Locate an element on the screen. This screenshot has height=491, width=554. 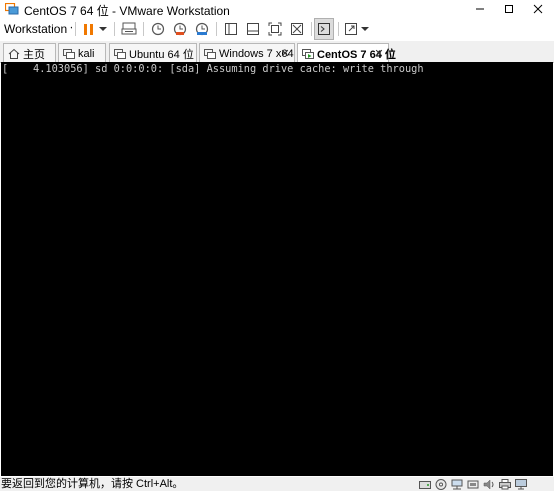
status-bar: 要返回到您的计算机，请按 Ctrl+Alt。 is located at coordinates (277, 484).